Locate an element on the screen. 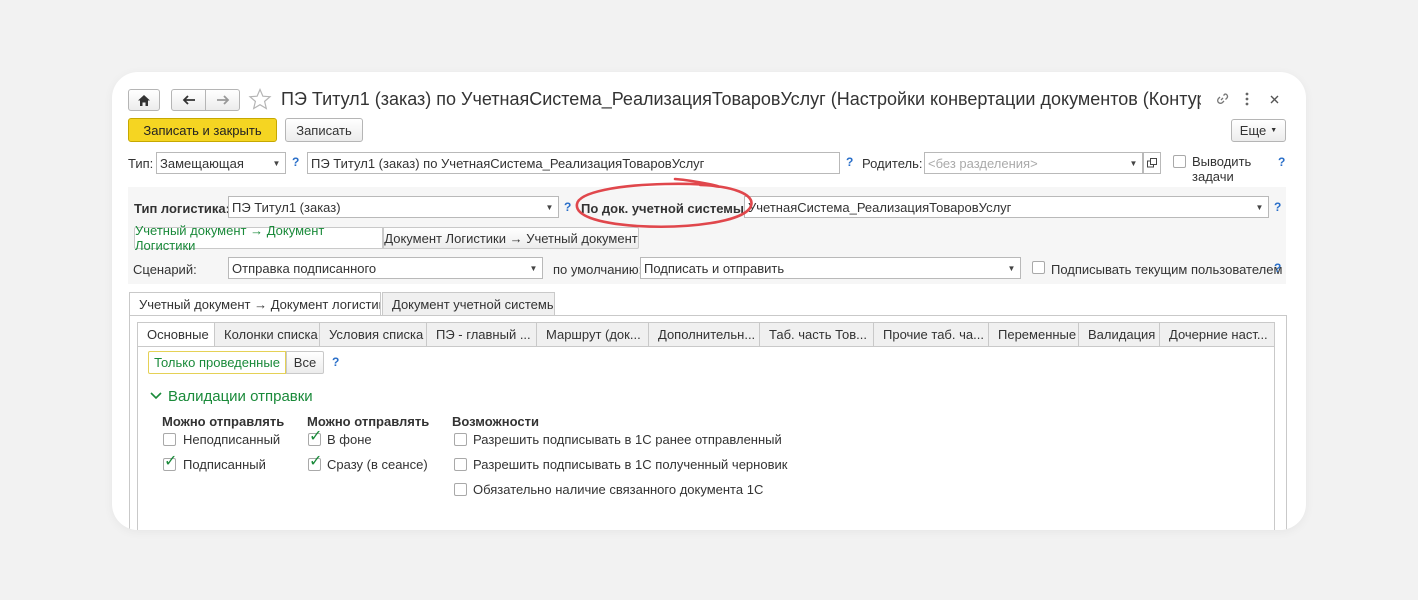  all-button: Все is located at coordinates (305, 362).